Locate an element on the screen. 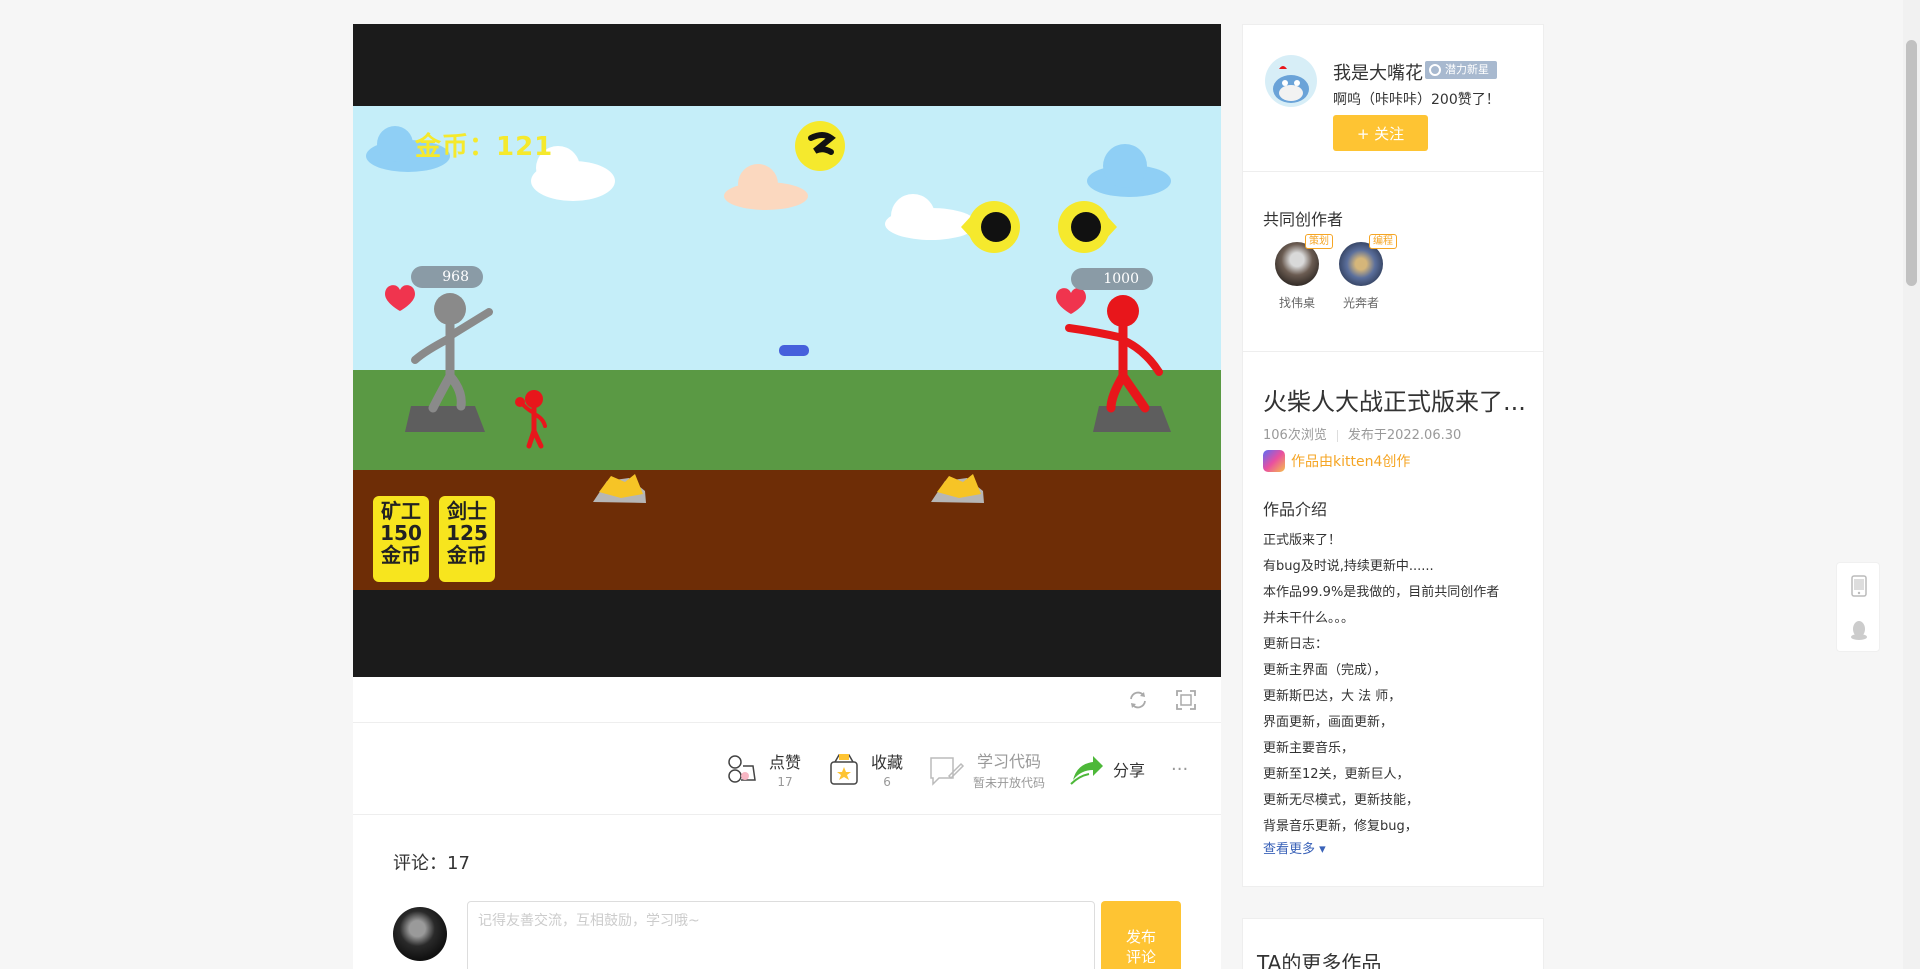 The image size is (1920, 969). phone-icon is located at coordinates (1859, 585).